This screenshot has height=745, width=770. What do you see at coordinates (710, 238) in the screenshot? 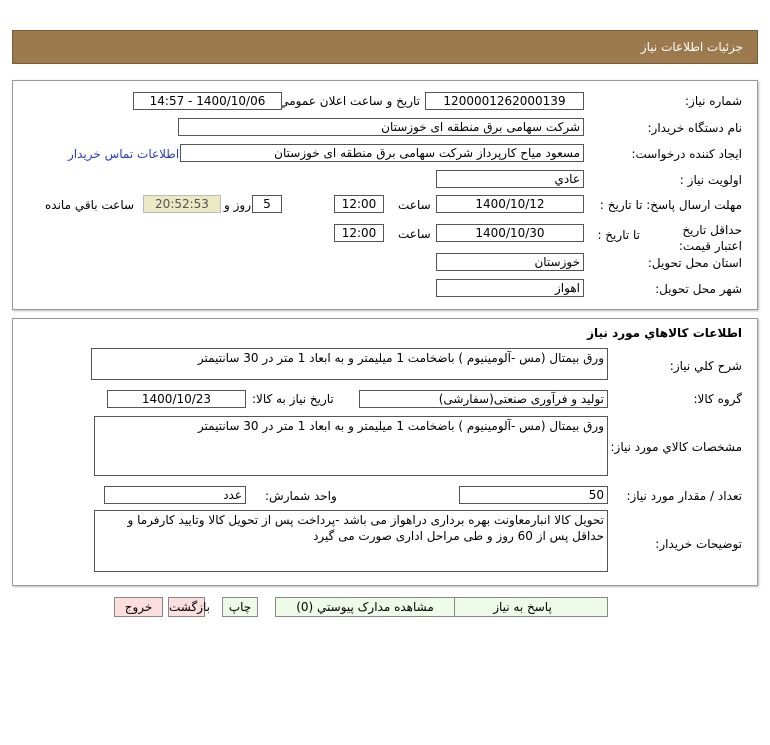
I see `validity-label: حداقل تاريخ اعتبار قيمت:` at bounding box center [710, 238].